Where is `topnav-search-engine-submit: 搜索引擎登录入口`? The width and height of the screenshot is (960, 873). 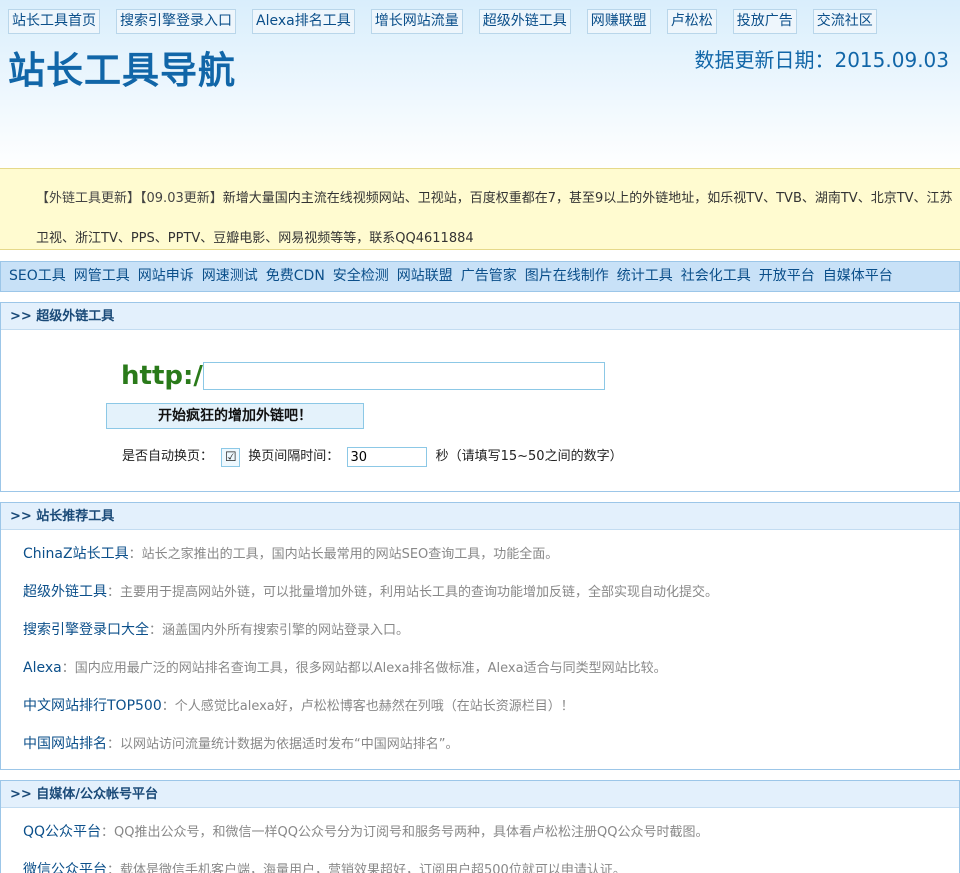 topnav-search-engine-submit: 搜索引擎登录入口 is located at coordinates (176, 21).